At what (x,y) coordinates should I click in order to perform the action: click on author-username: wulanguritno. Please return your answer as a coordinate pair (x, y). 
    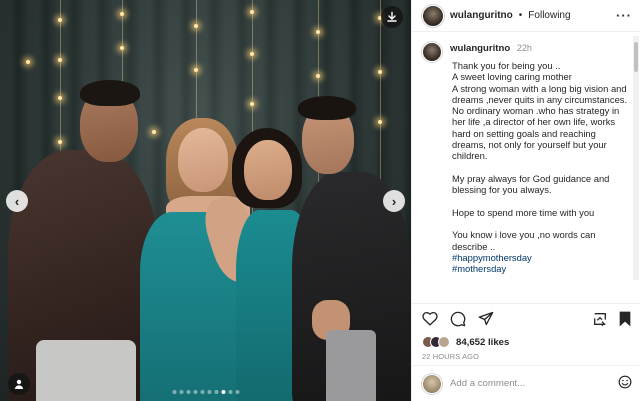
    Looking at the image, I should click on (481, 15).